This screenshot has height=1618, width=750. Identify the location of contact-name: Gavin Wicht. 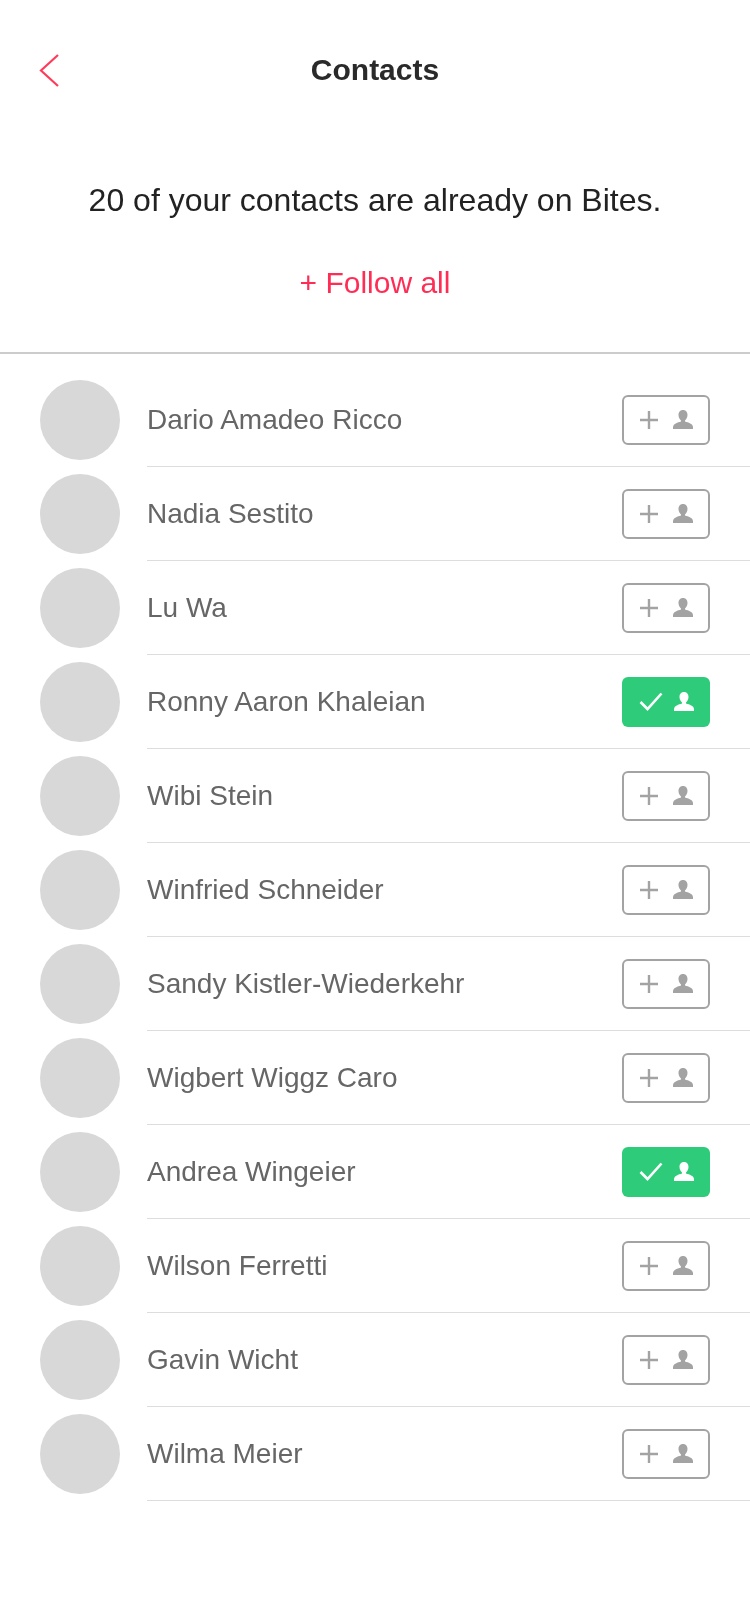
(222, 1359).